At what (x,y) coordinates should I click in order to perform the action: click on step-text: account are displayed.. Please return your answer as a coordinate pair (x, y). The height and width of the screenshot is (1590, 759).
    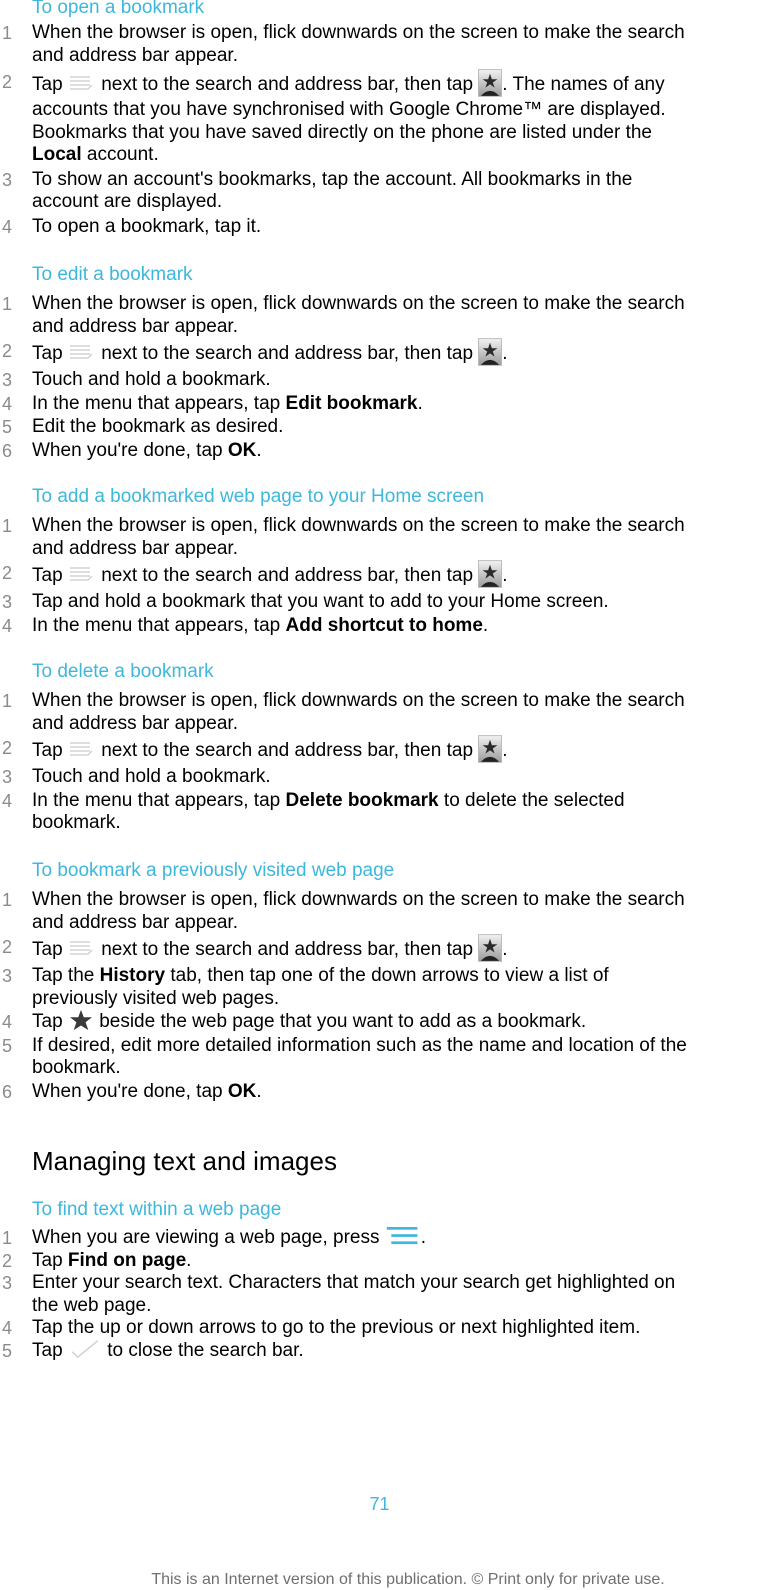
    Looking at the image, I should click on (127, 201).